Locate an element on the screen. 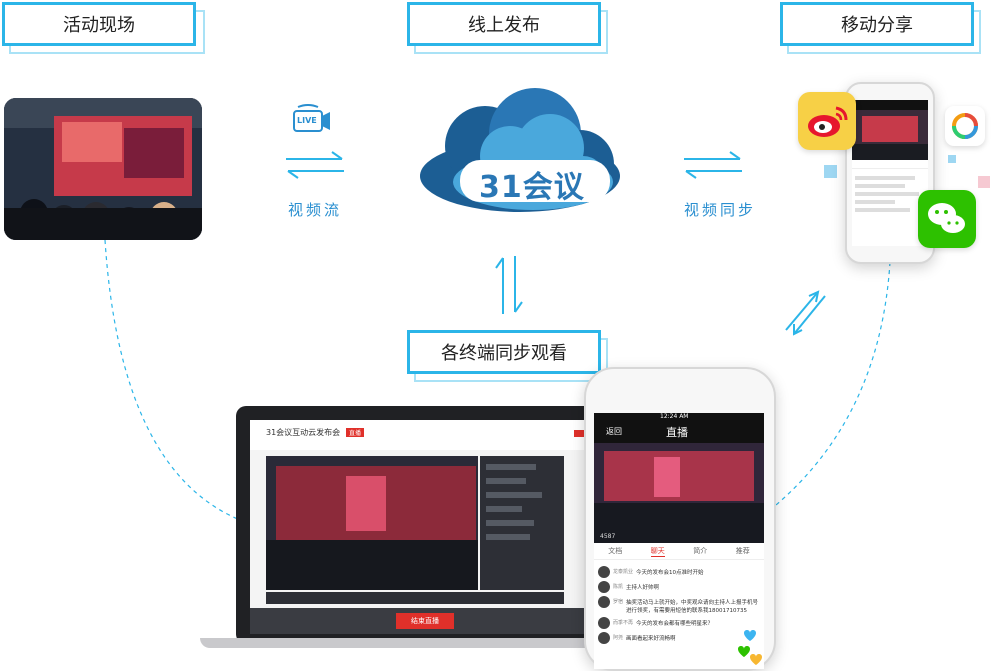  heart-icons is located at coordinates (751, 649).